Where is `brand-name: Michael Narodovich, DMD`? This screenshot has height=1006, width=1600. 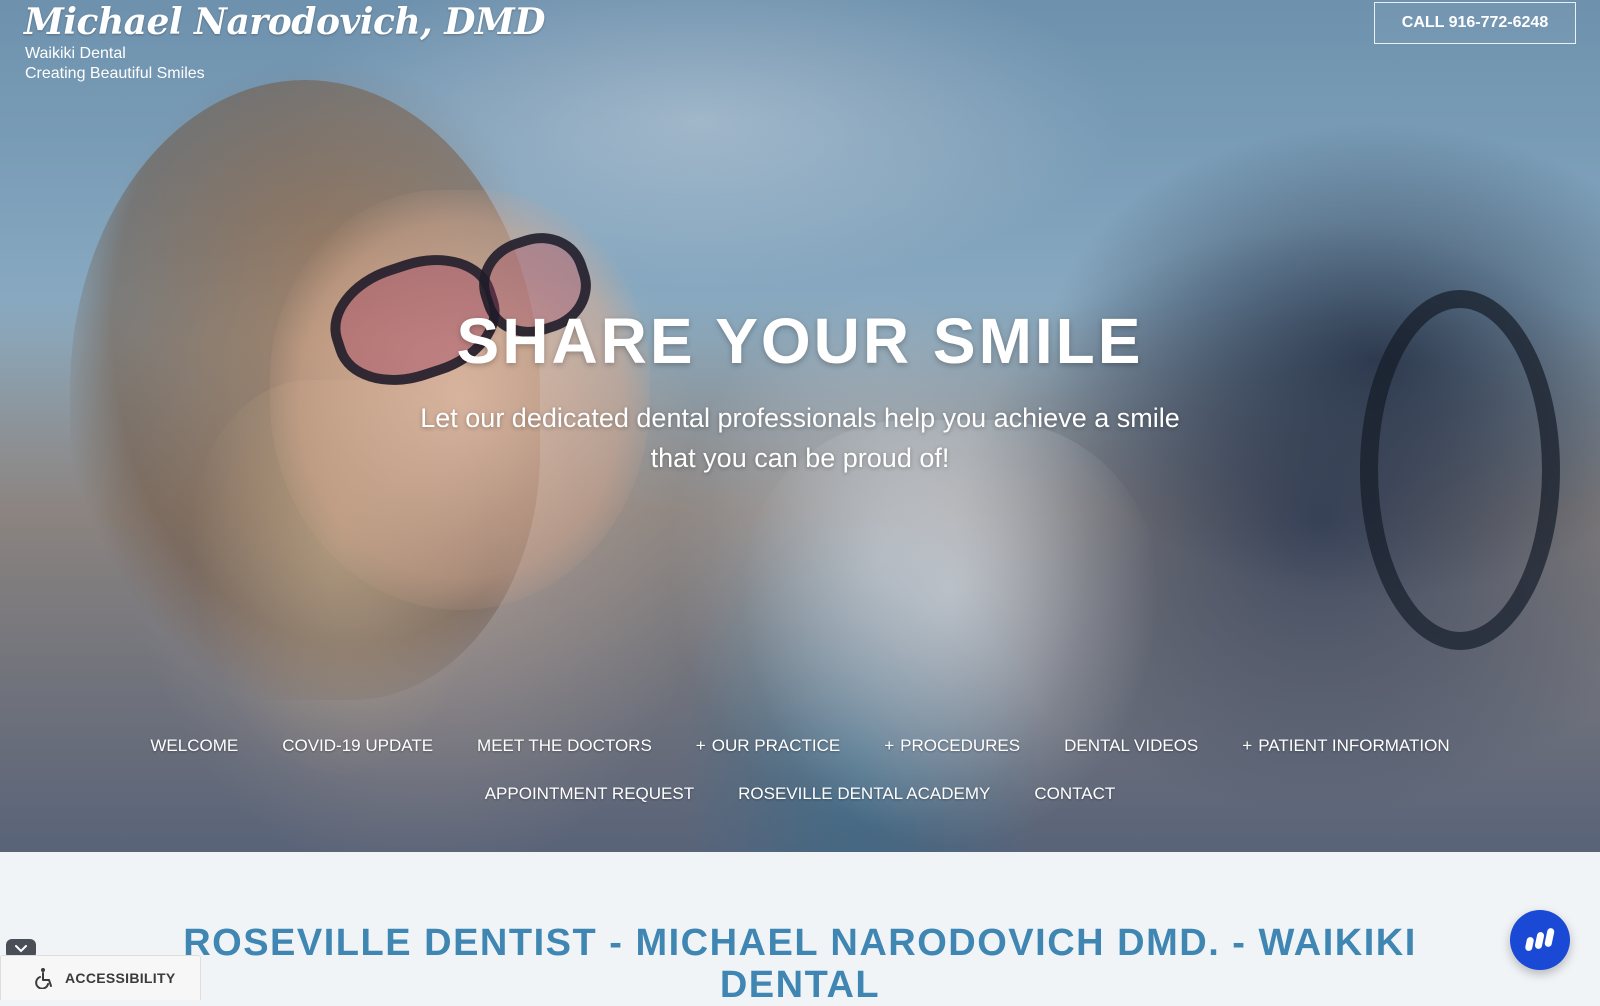 brand-name: Michael Narodovich, DMD is located at coordinates (285, 22).